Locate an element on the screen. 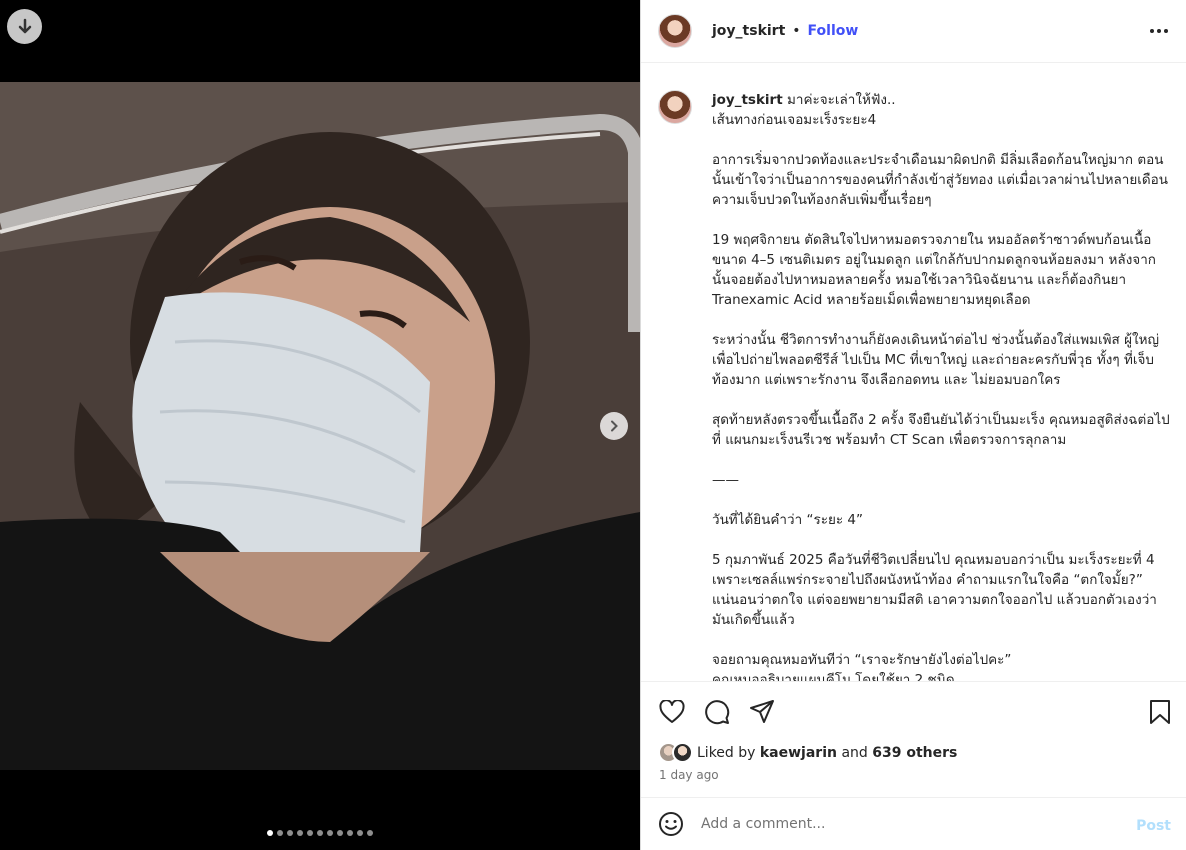 Image resolution: width=1186 pixels, height=850 pixels. more-options-icon is located at coordinates (1159, 31).